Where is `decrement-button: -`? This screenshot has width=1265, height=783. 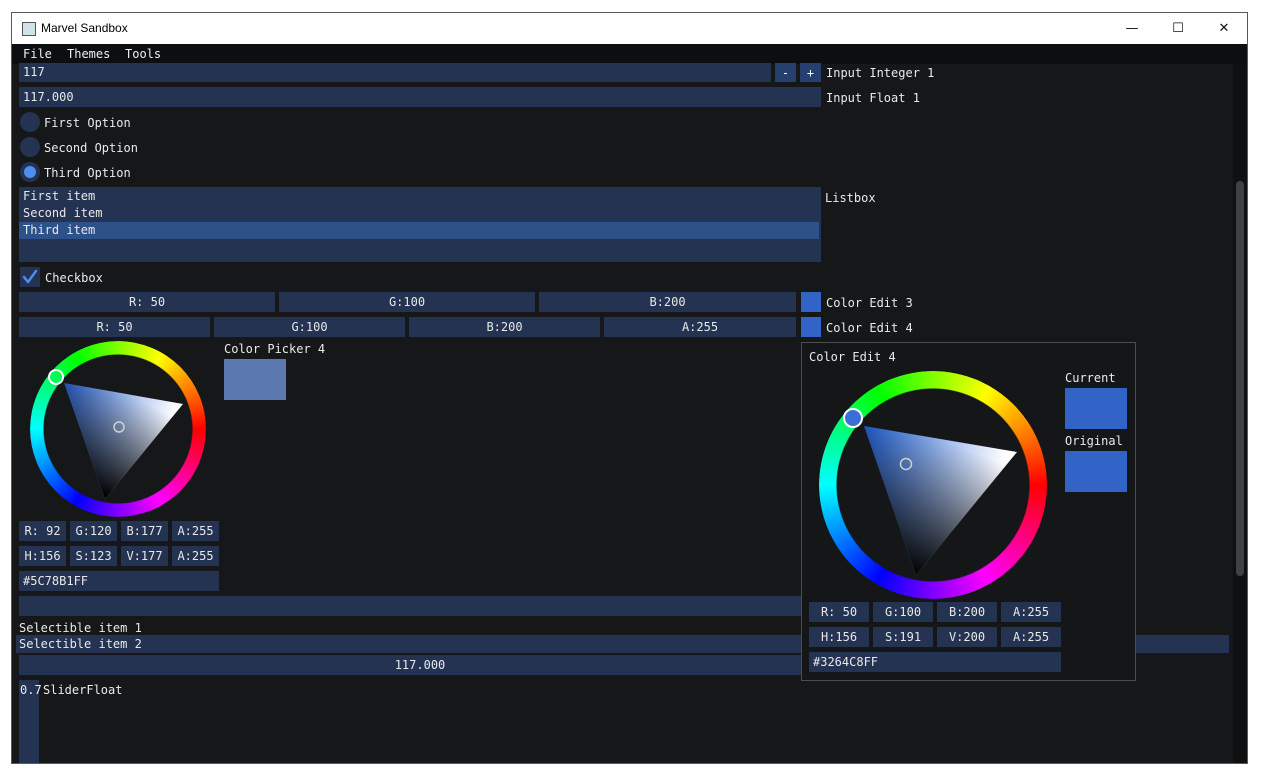 decrement-button: - is located at coordinates (785, 72).